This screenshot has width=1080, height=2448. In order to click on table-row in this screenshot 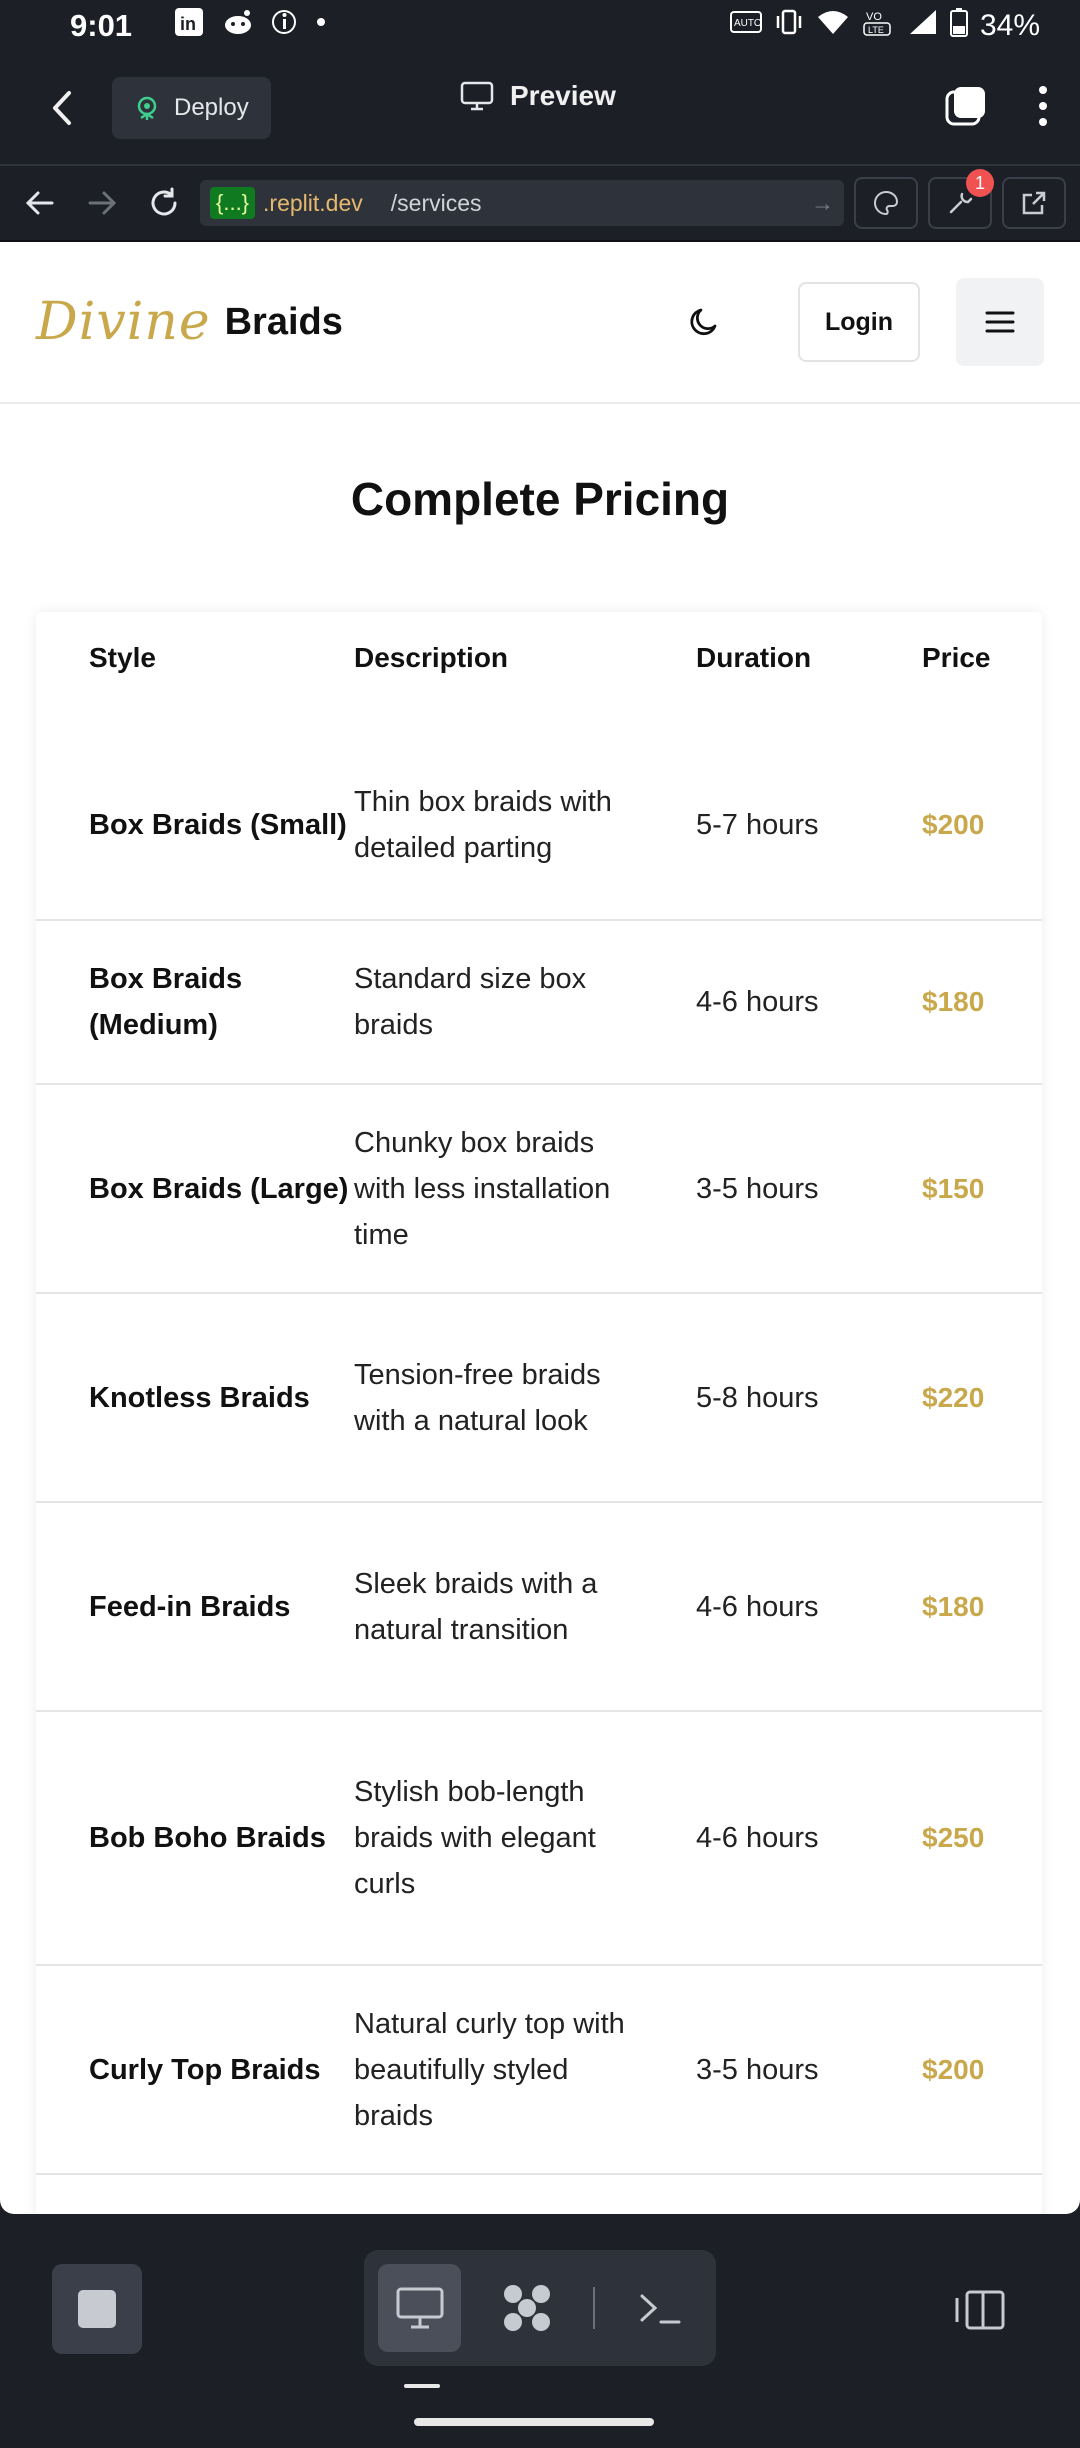, I will do `click(539, 2193)`.